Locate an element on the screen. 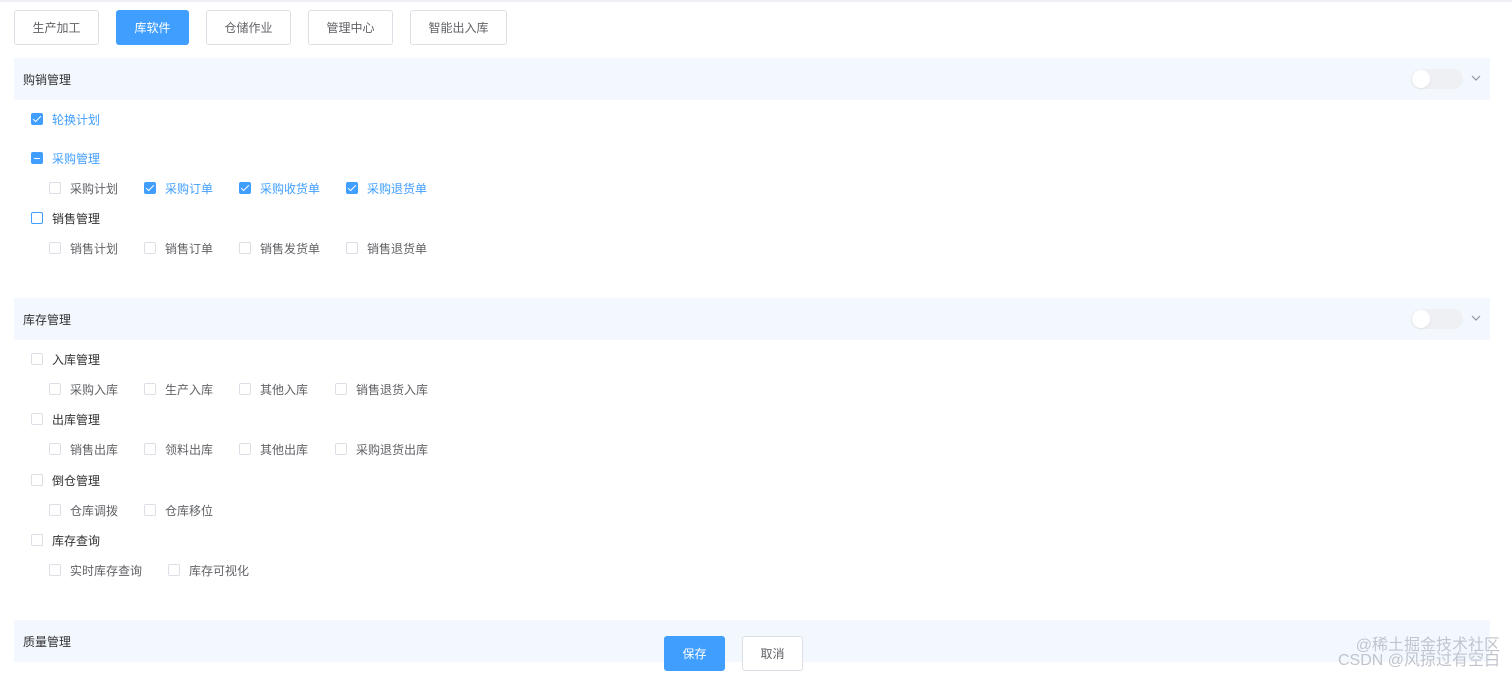 Image resolution: width=1512 pixels, height=677 pixels. section-header-purchase-sales: 购销管理 is located at coordinates (752, 79).